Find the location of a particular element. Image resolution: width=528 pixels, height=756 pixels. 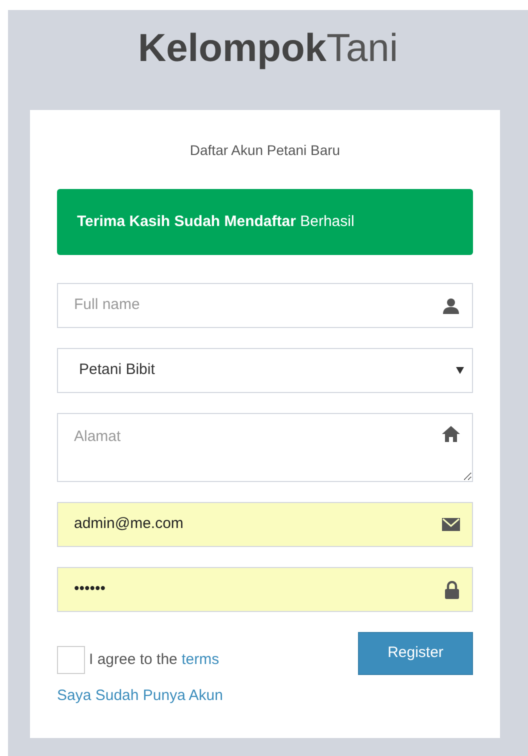

envelope-icon is located at coordinates (451, 524).